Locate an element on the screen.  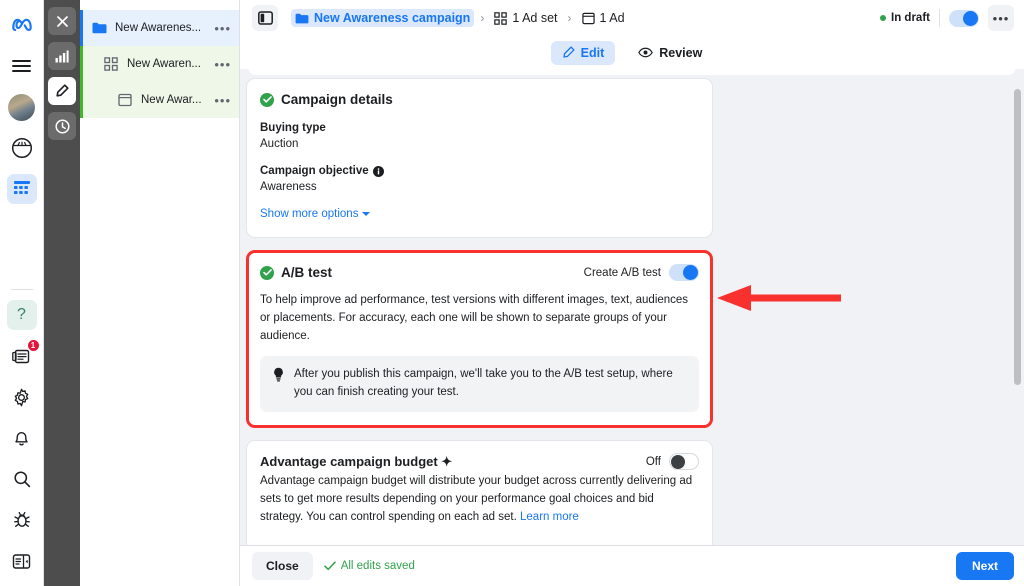
news-badge: 1 is located at coordinates (33, 345).